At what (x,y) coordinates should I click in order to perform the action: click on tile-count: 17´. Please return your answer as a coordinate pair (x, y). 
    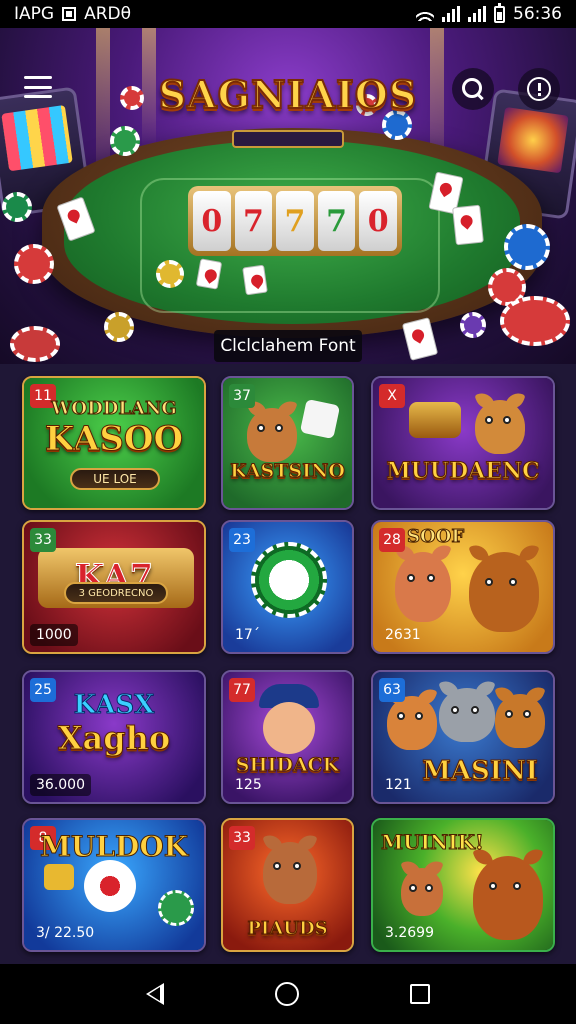
    Looking at the image, I should click on (247, 635).